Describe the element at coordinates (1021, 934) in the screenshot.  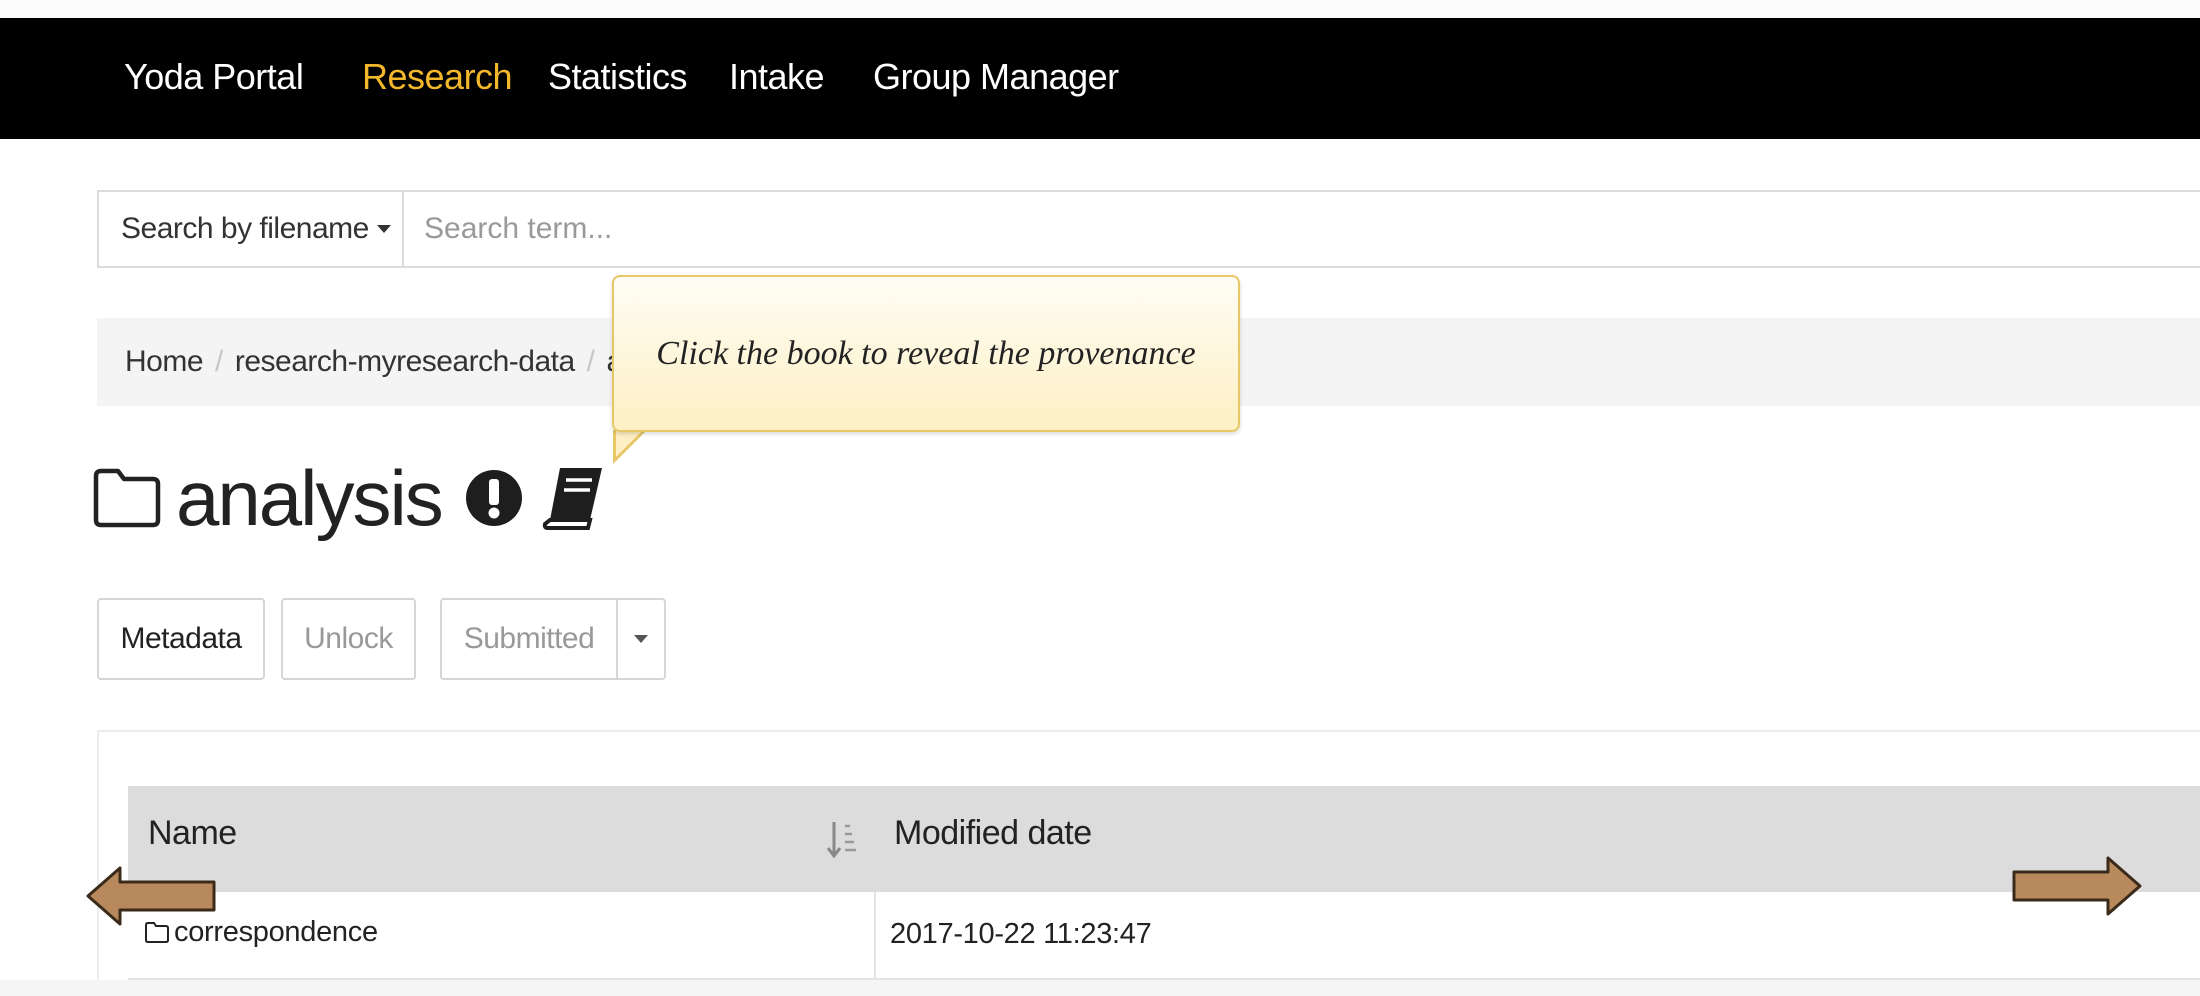
I see `row-modified-date: 2017-10-22 11:23:47` at that location.